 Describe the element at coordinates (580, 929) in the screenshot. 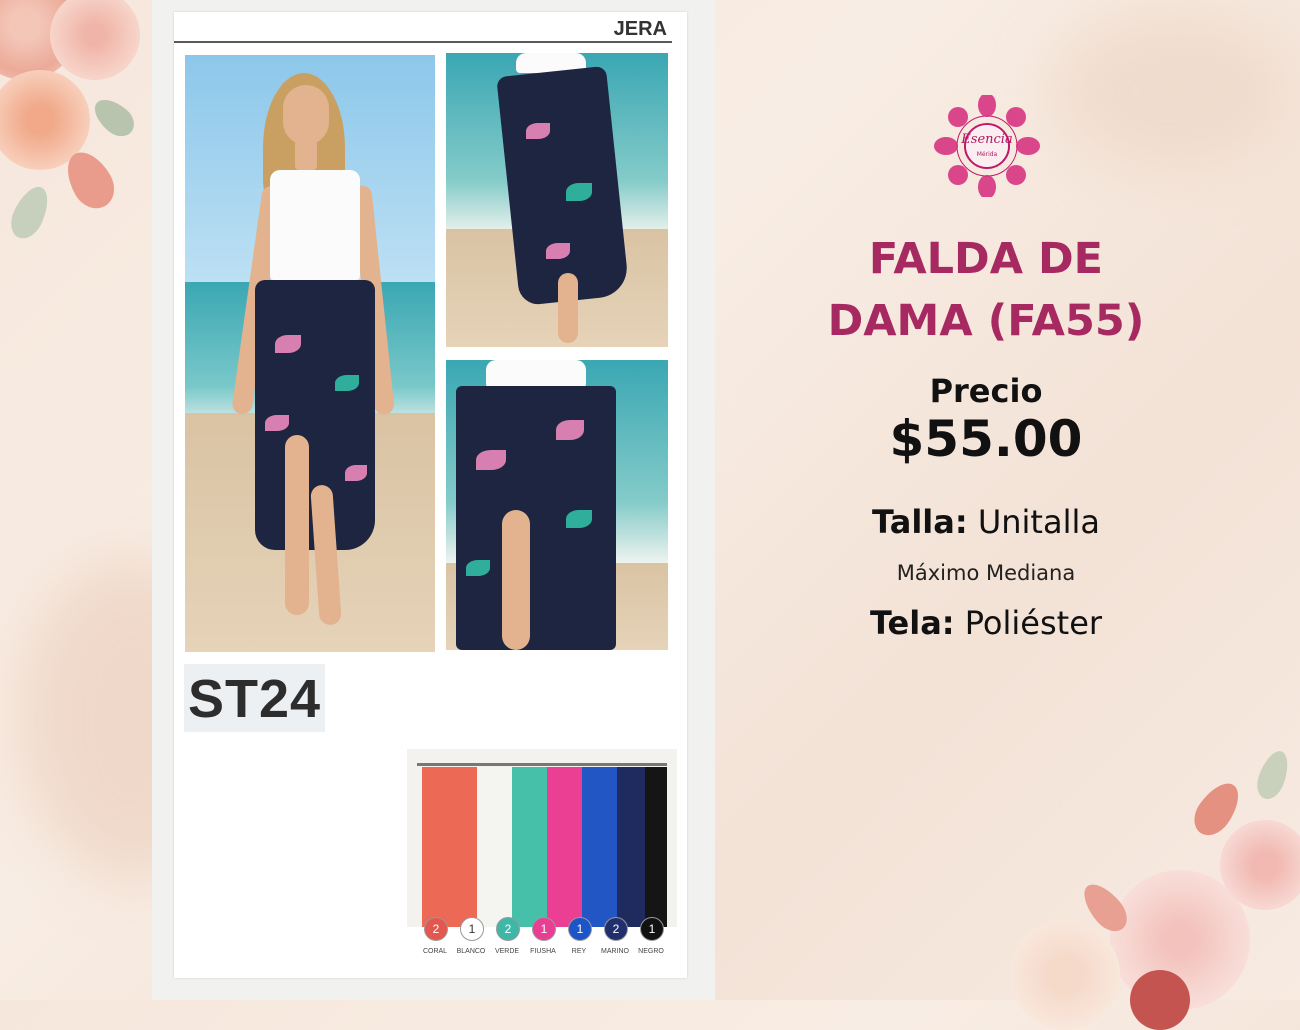

I see `color-dot-rey: 1` at that location.